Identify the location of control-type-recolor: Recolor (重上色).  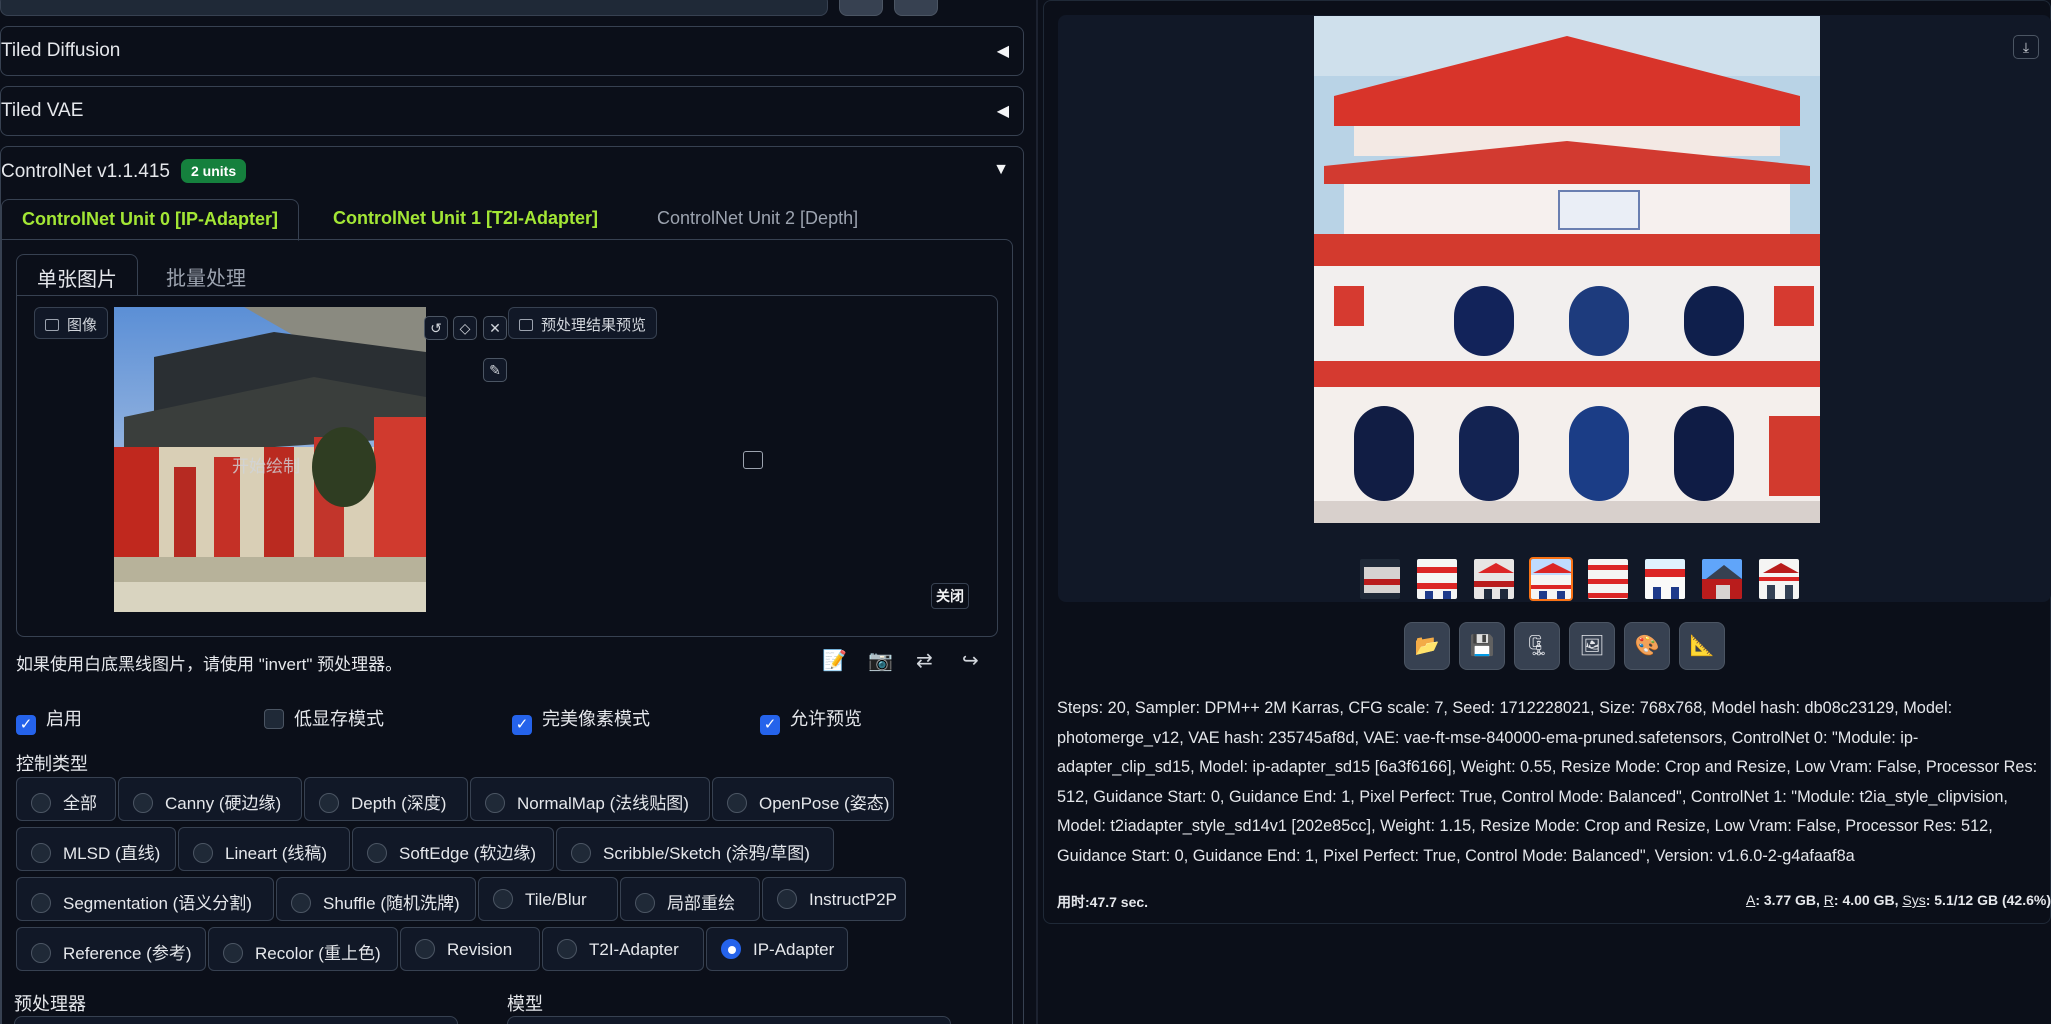
(303, 949).